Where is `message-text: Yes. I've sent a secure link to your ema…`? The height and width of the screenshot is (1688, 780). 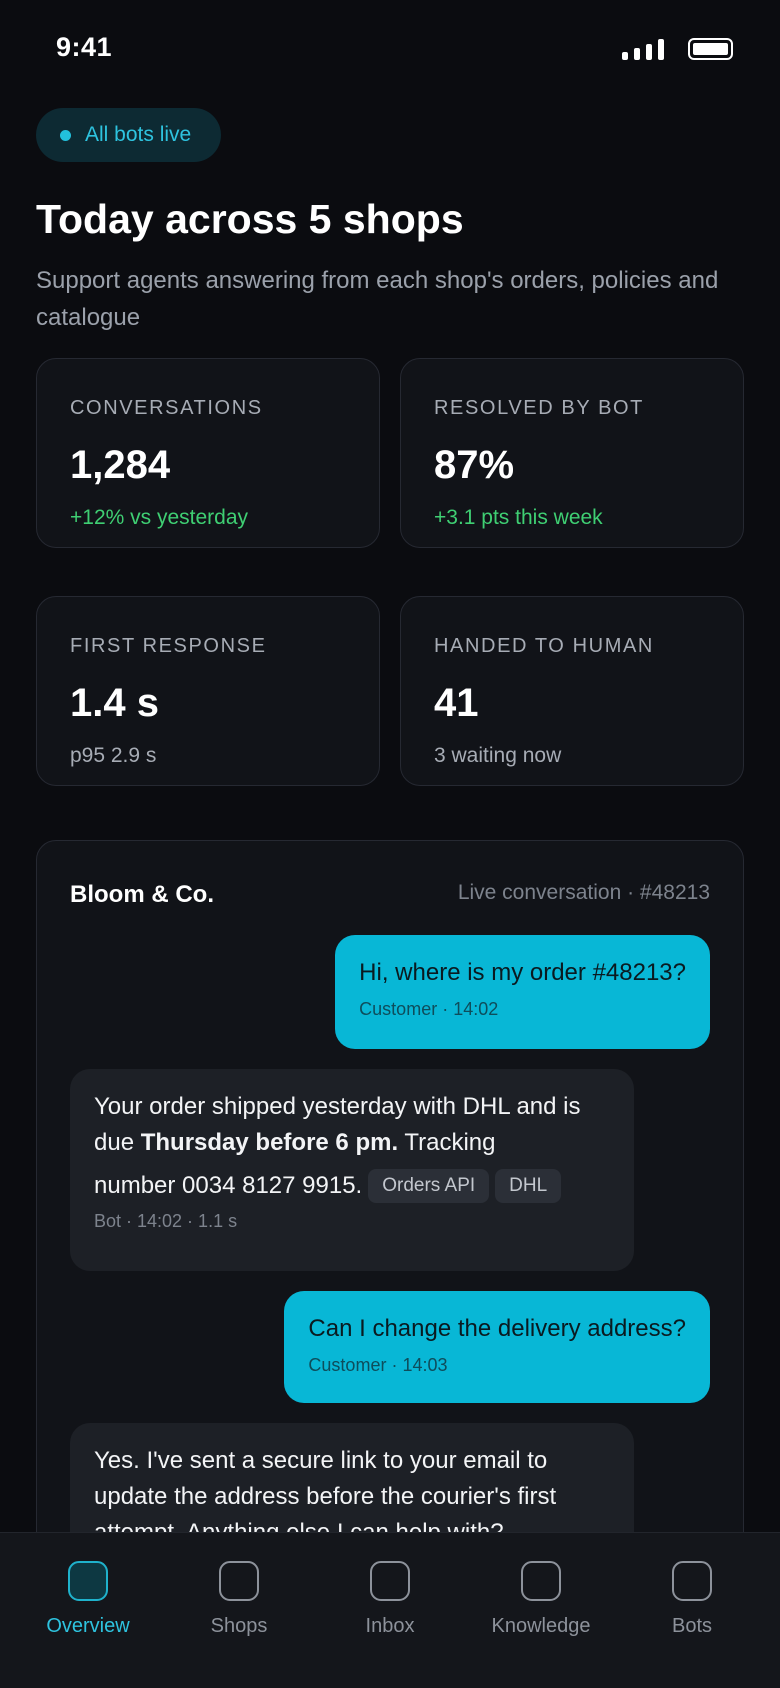
message-text: Yes. I've sent a secure link to your ema… is located at coordinates (325, 1489).